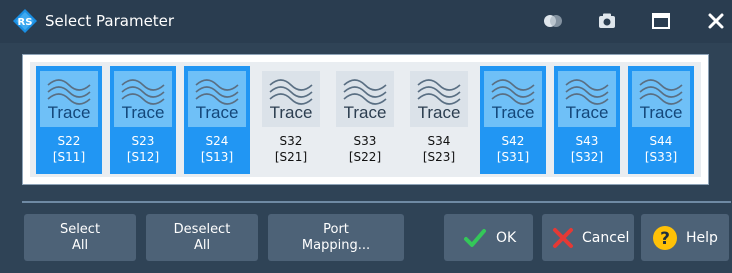 The width and height of the screenshot is (732, 273). I want to click on cancel-button: Cancel, so click(588, 237).